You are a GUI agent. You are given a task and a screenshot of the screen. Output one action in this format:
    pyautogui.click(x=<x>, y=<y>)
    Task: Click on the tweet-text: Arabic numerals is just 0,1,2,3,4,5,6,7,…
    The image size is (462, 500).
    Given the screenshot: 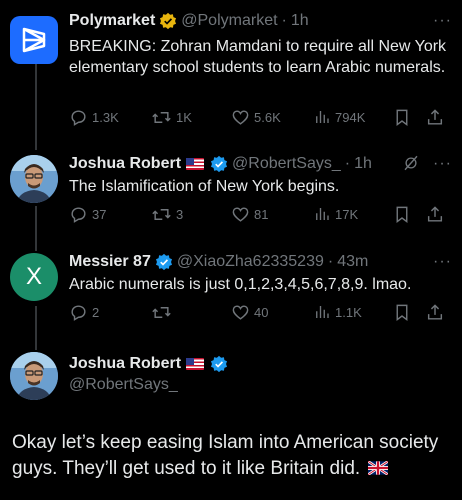 What is the action you would take?
    pyautogui.click(x=240, y=284)
    